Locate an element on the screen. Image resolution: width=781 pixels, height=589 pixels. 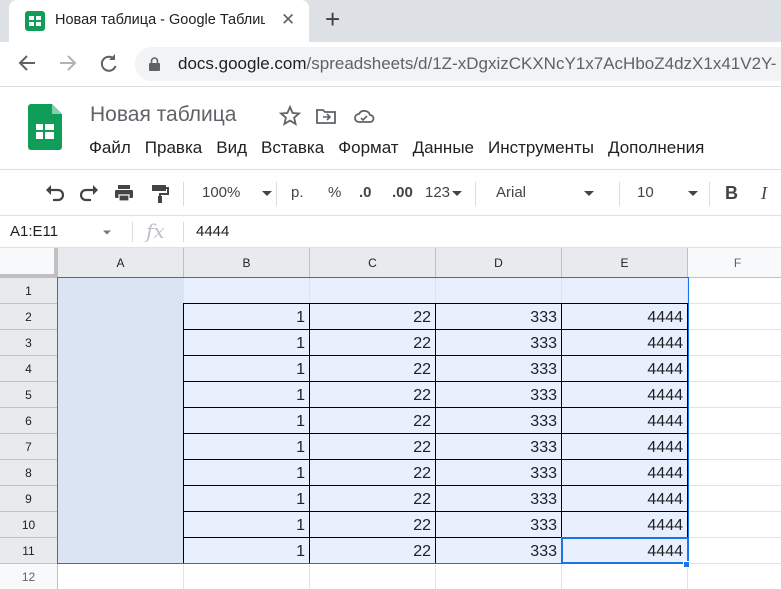
cell-f1 is located at coordinates (734, 291).